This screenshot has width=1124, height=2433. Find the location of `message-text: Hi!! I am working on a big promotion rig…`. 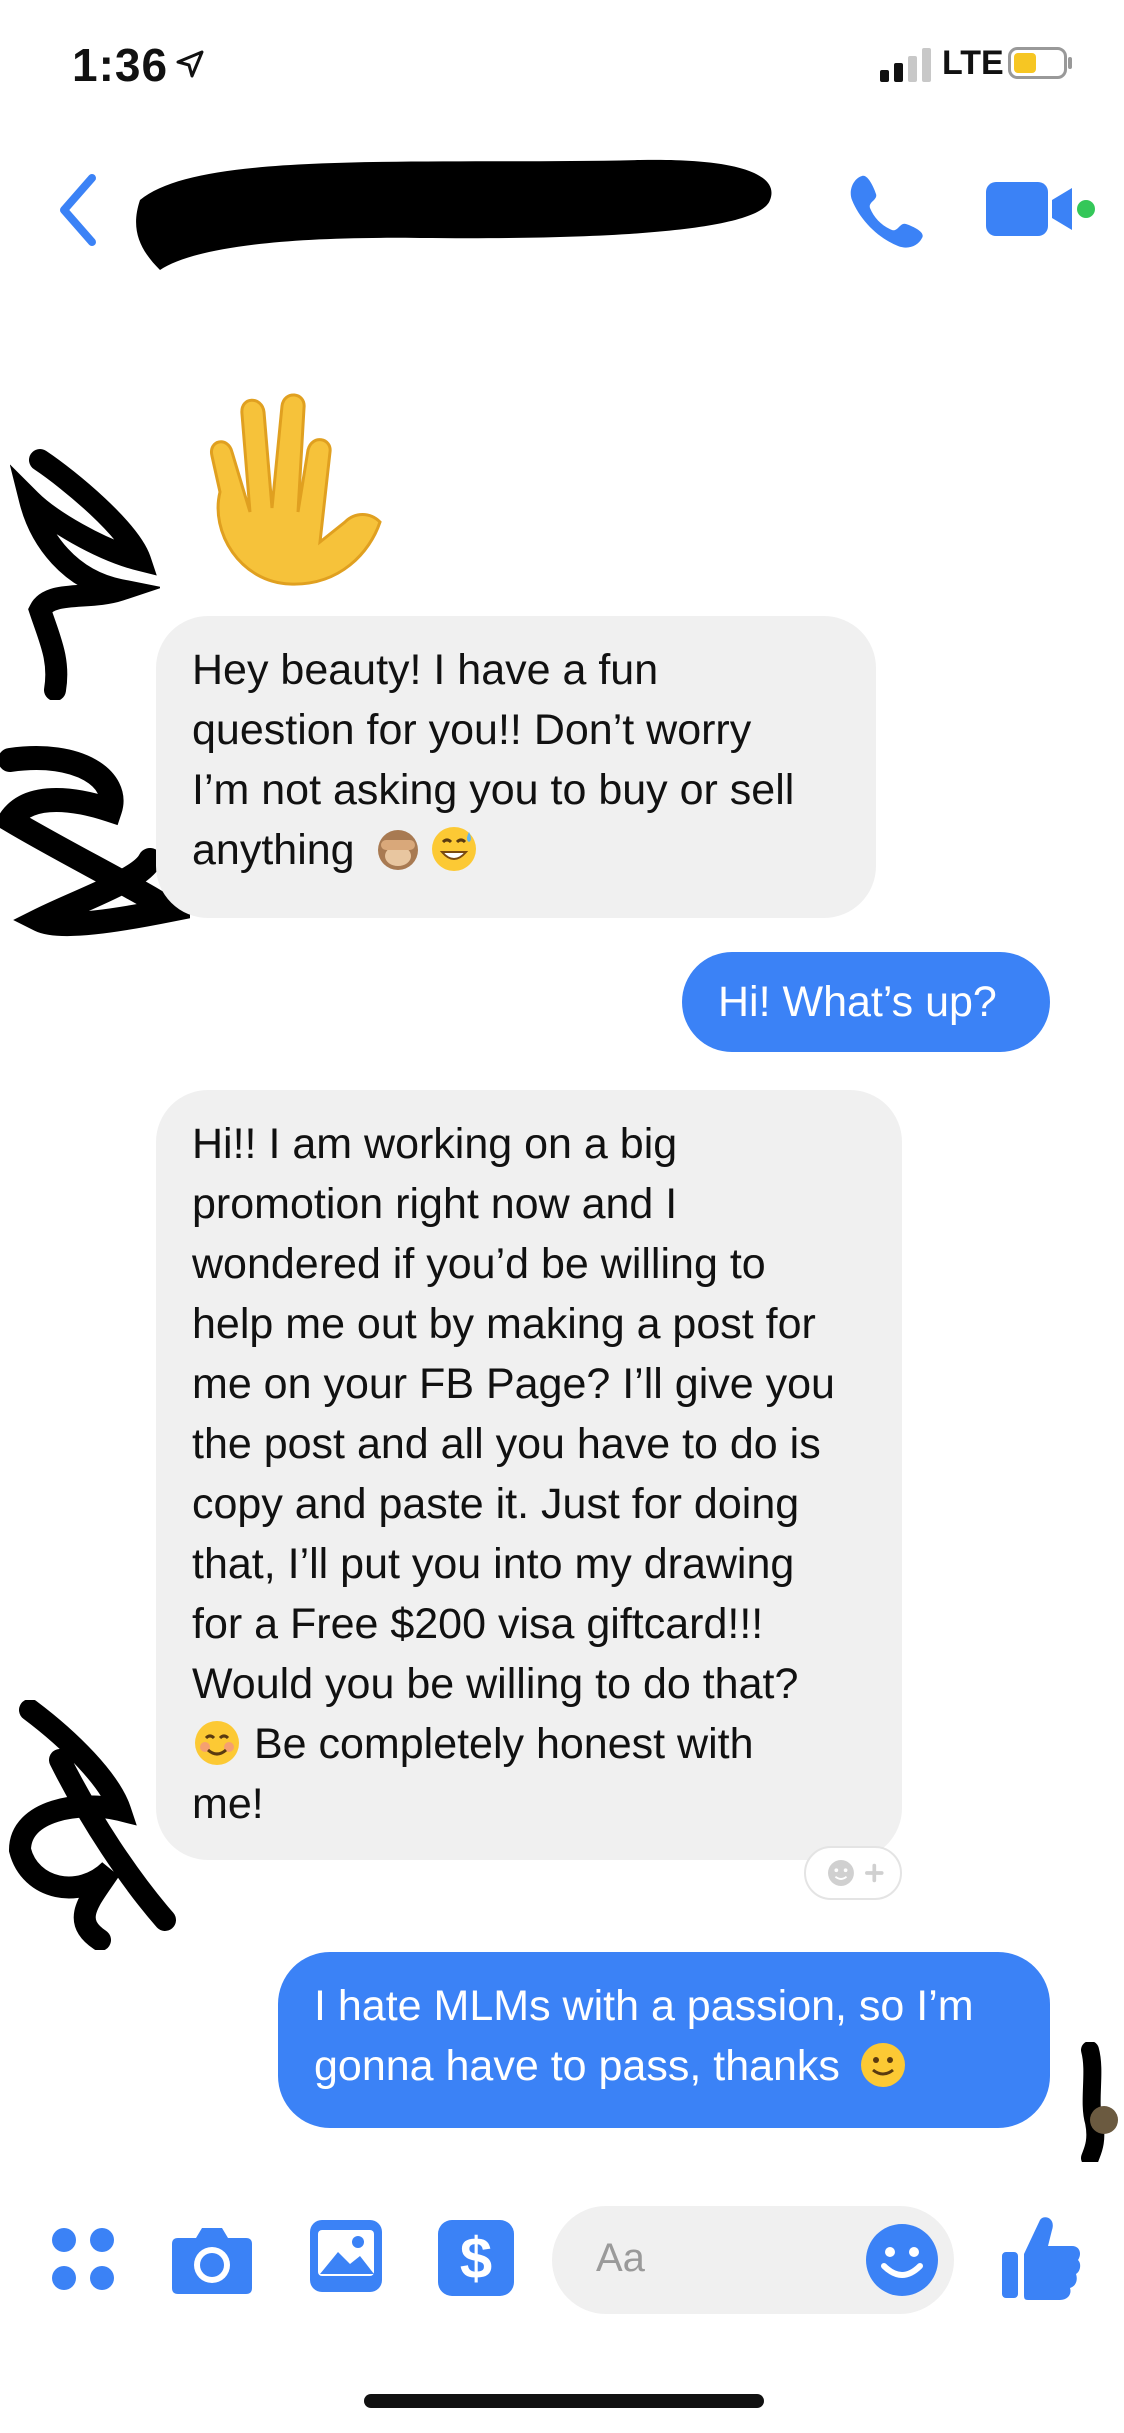

message-text: Hi!! I am working on a big promotion rig… is located at coordinates (513, 1414).